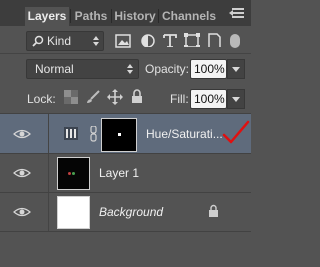  Describe the element at coordinates (236, 69) in the screenshot. I see `opacity-dropdown-button` at that location.